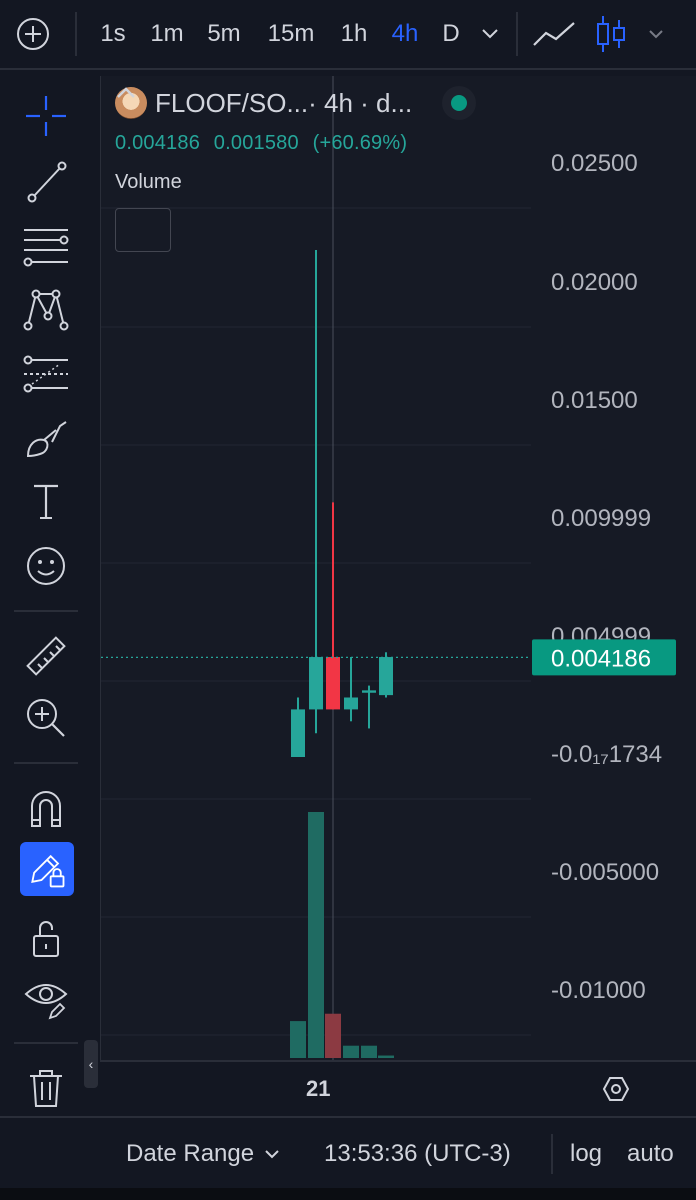 The height and width of the screenshot is (1200, 696). I want to click on visibility-tool, so click(46, 998).